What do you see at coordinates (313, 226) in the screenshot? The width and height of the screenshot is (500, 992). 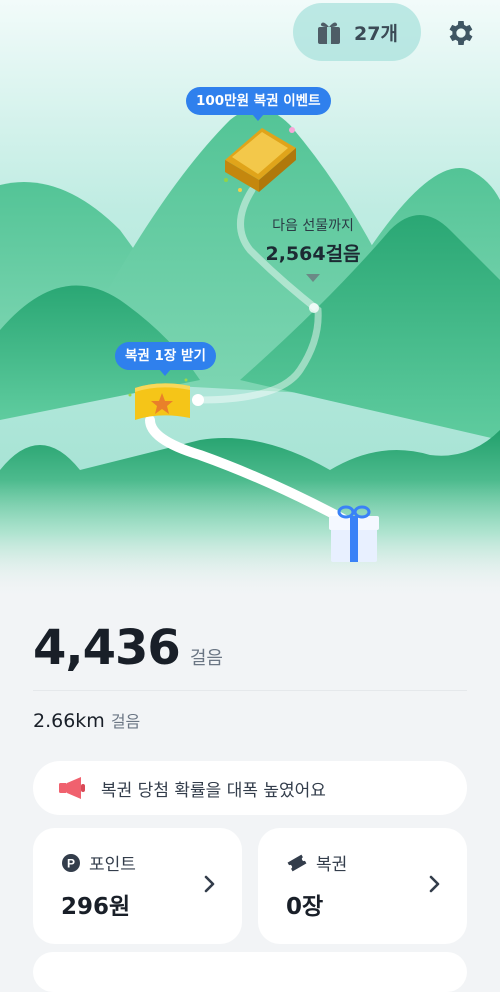 I see `next-gift-label: 다음 선물까지` at bounding box center [313, 226].